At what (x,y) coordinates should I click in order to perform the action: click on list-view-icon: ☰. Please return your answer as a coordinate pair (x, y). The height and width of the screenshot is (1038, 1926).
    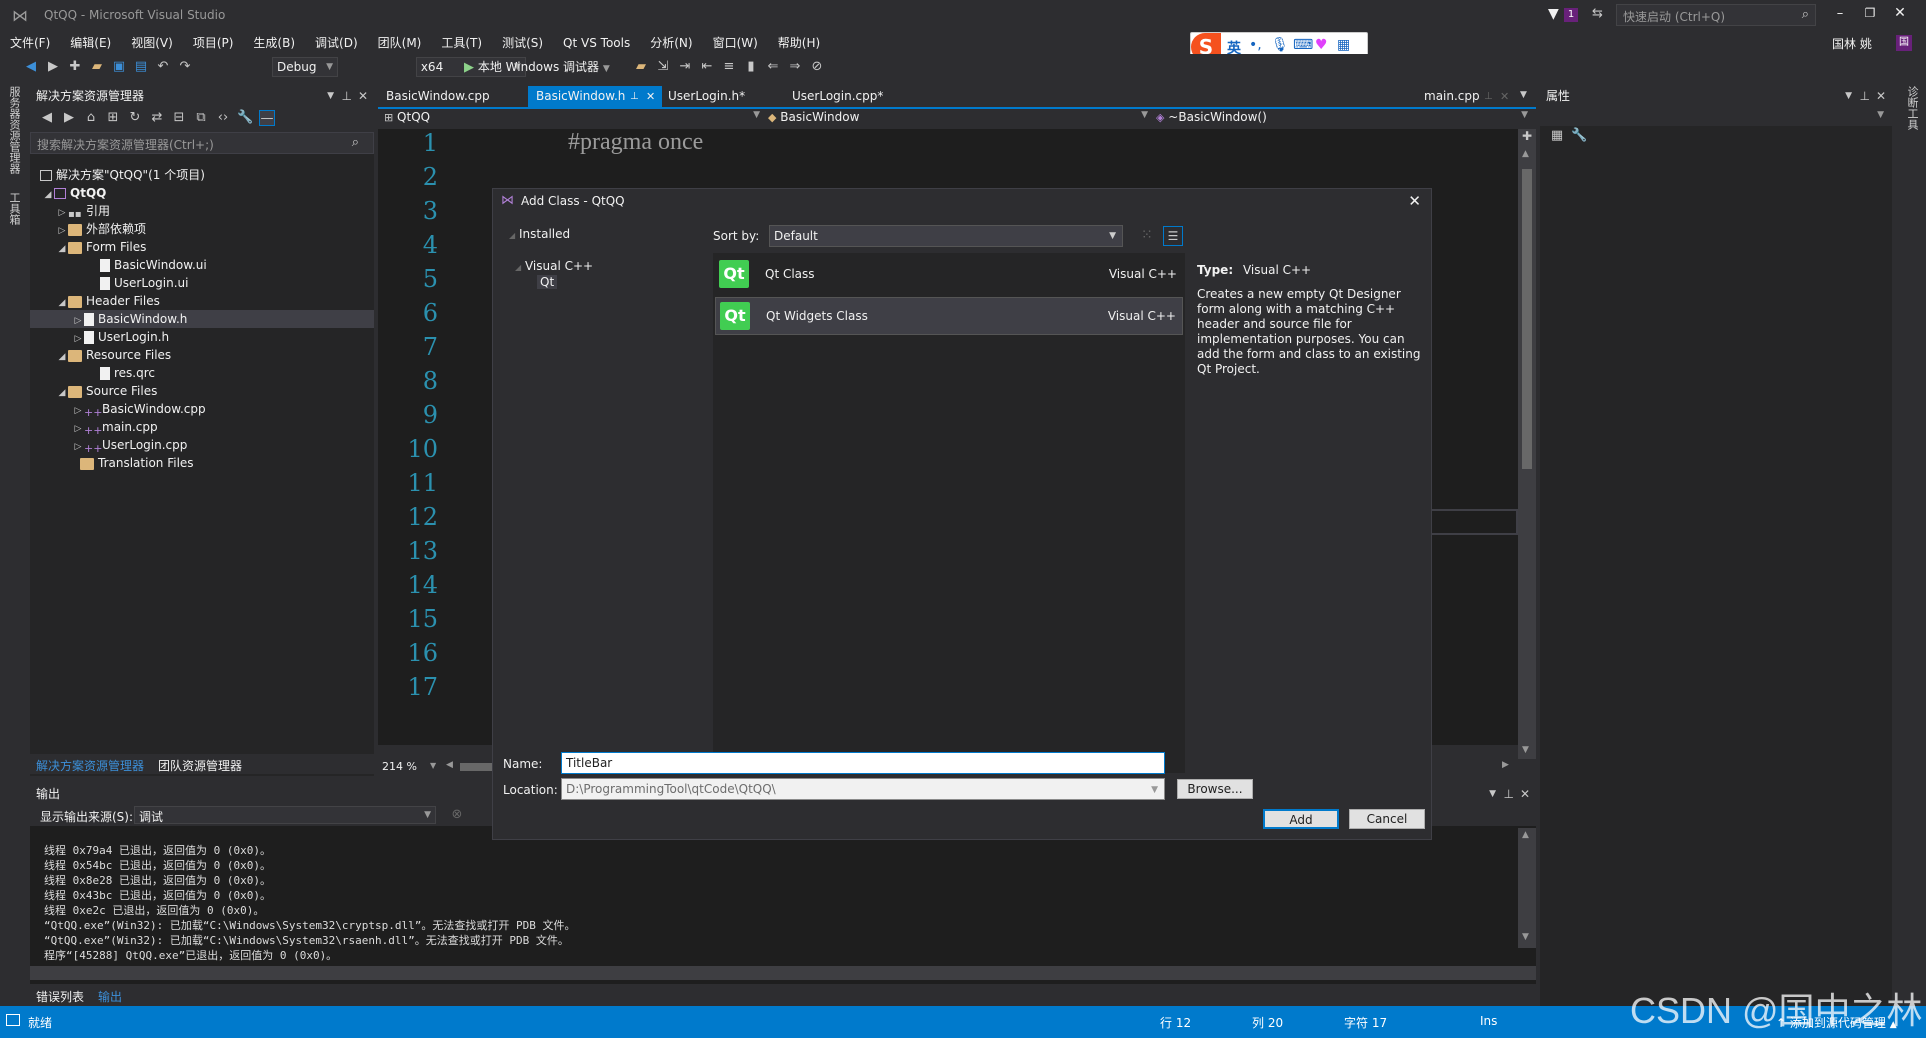
    Looking at the image, I should click on (1173, 236).